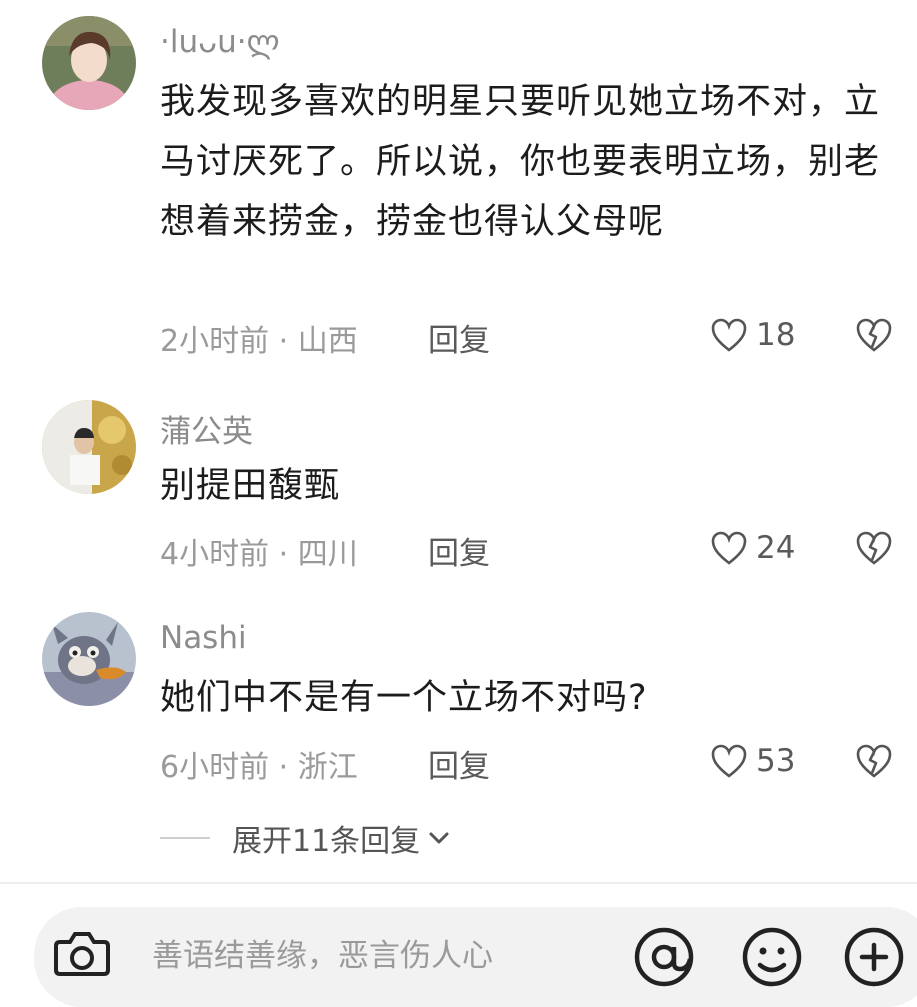  Describe the element at coordinates (458, 883) in the screenshot. I see `section-divider` at that location.